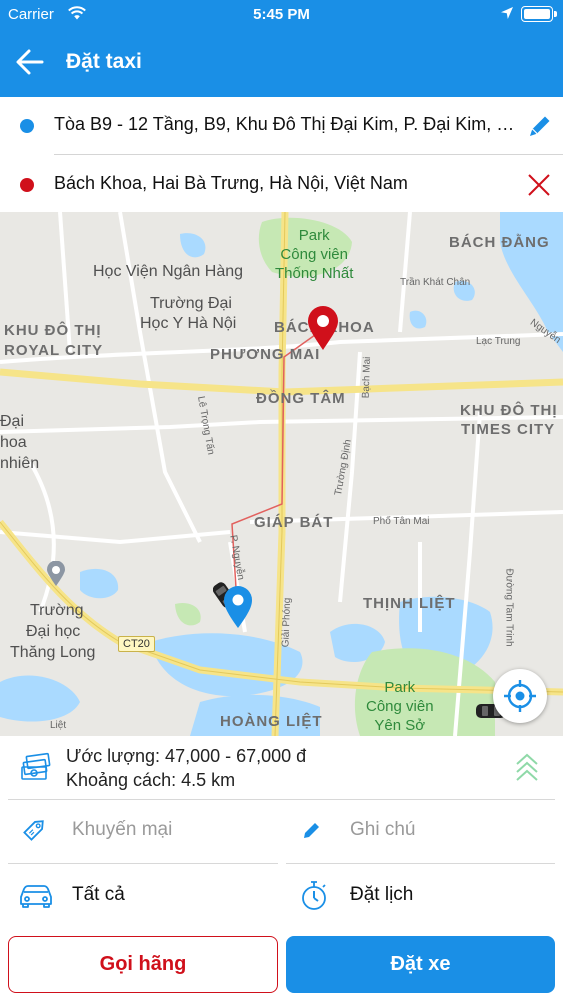  What do you see at coordinates (314, 273) in the screenshot?
I see `park-name-label: Thống Nhất` at bounding box center [314, 273].